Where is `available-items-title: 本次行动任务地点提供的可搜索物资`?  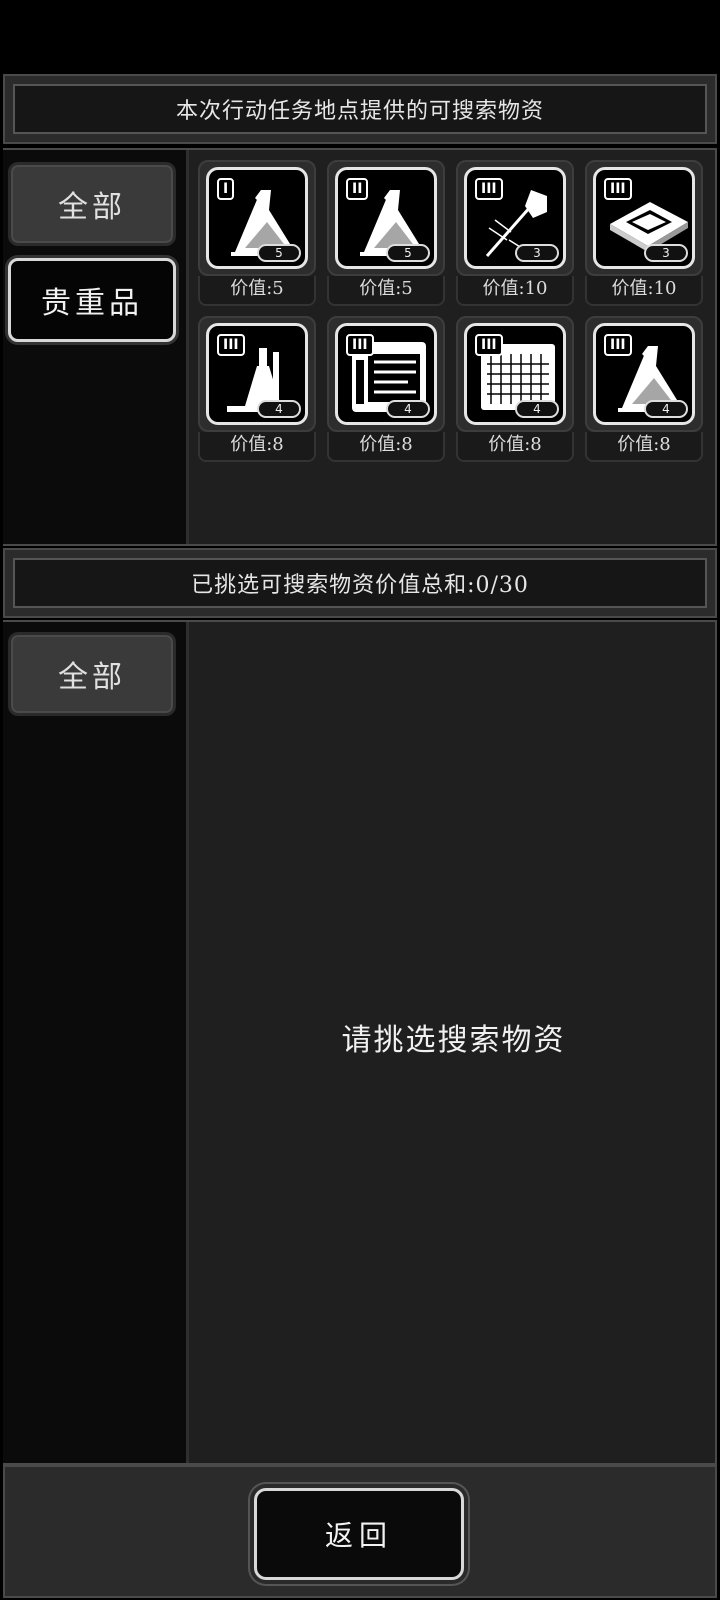
available-items-title: 本次行动任务地点提供的可搜索物资 is located at coordinates (360, 109).